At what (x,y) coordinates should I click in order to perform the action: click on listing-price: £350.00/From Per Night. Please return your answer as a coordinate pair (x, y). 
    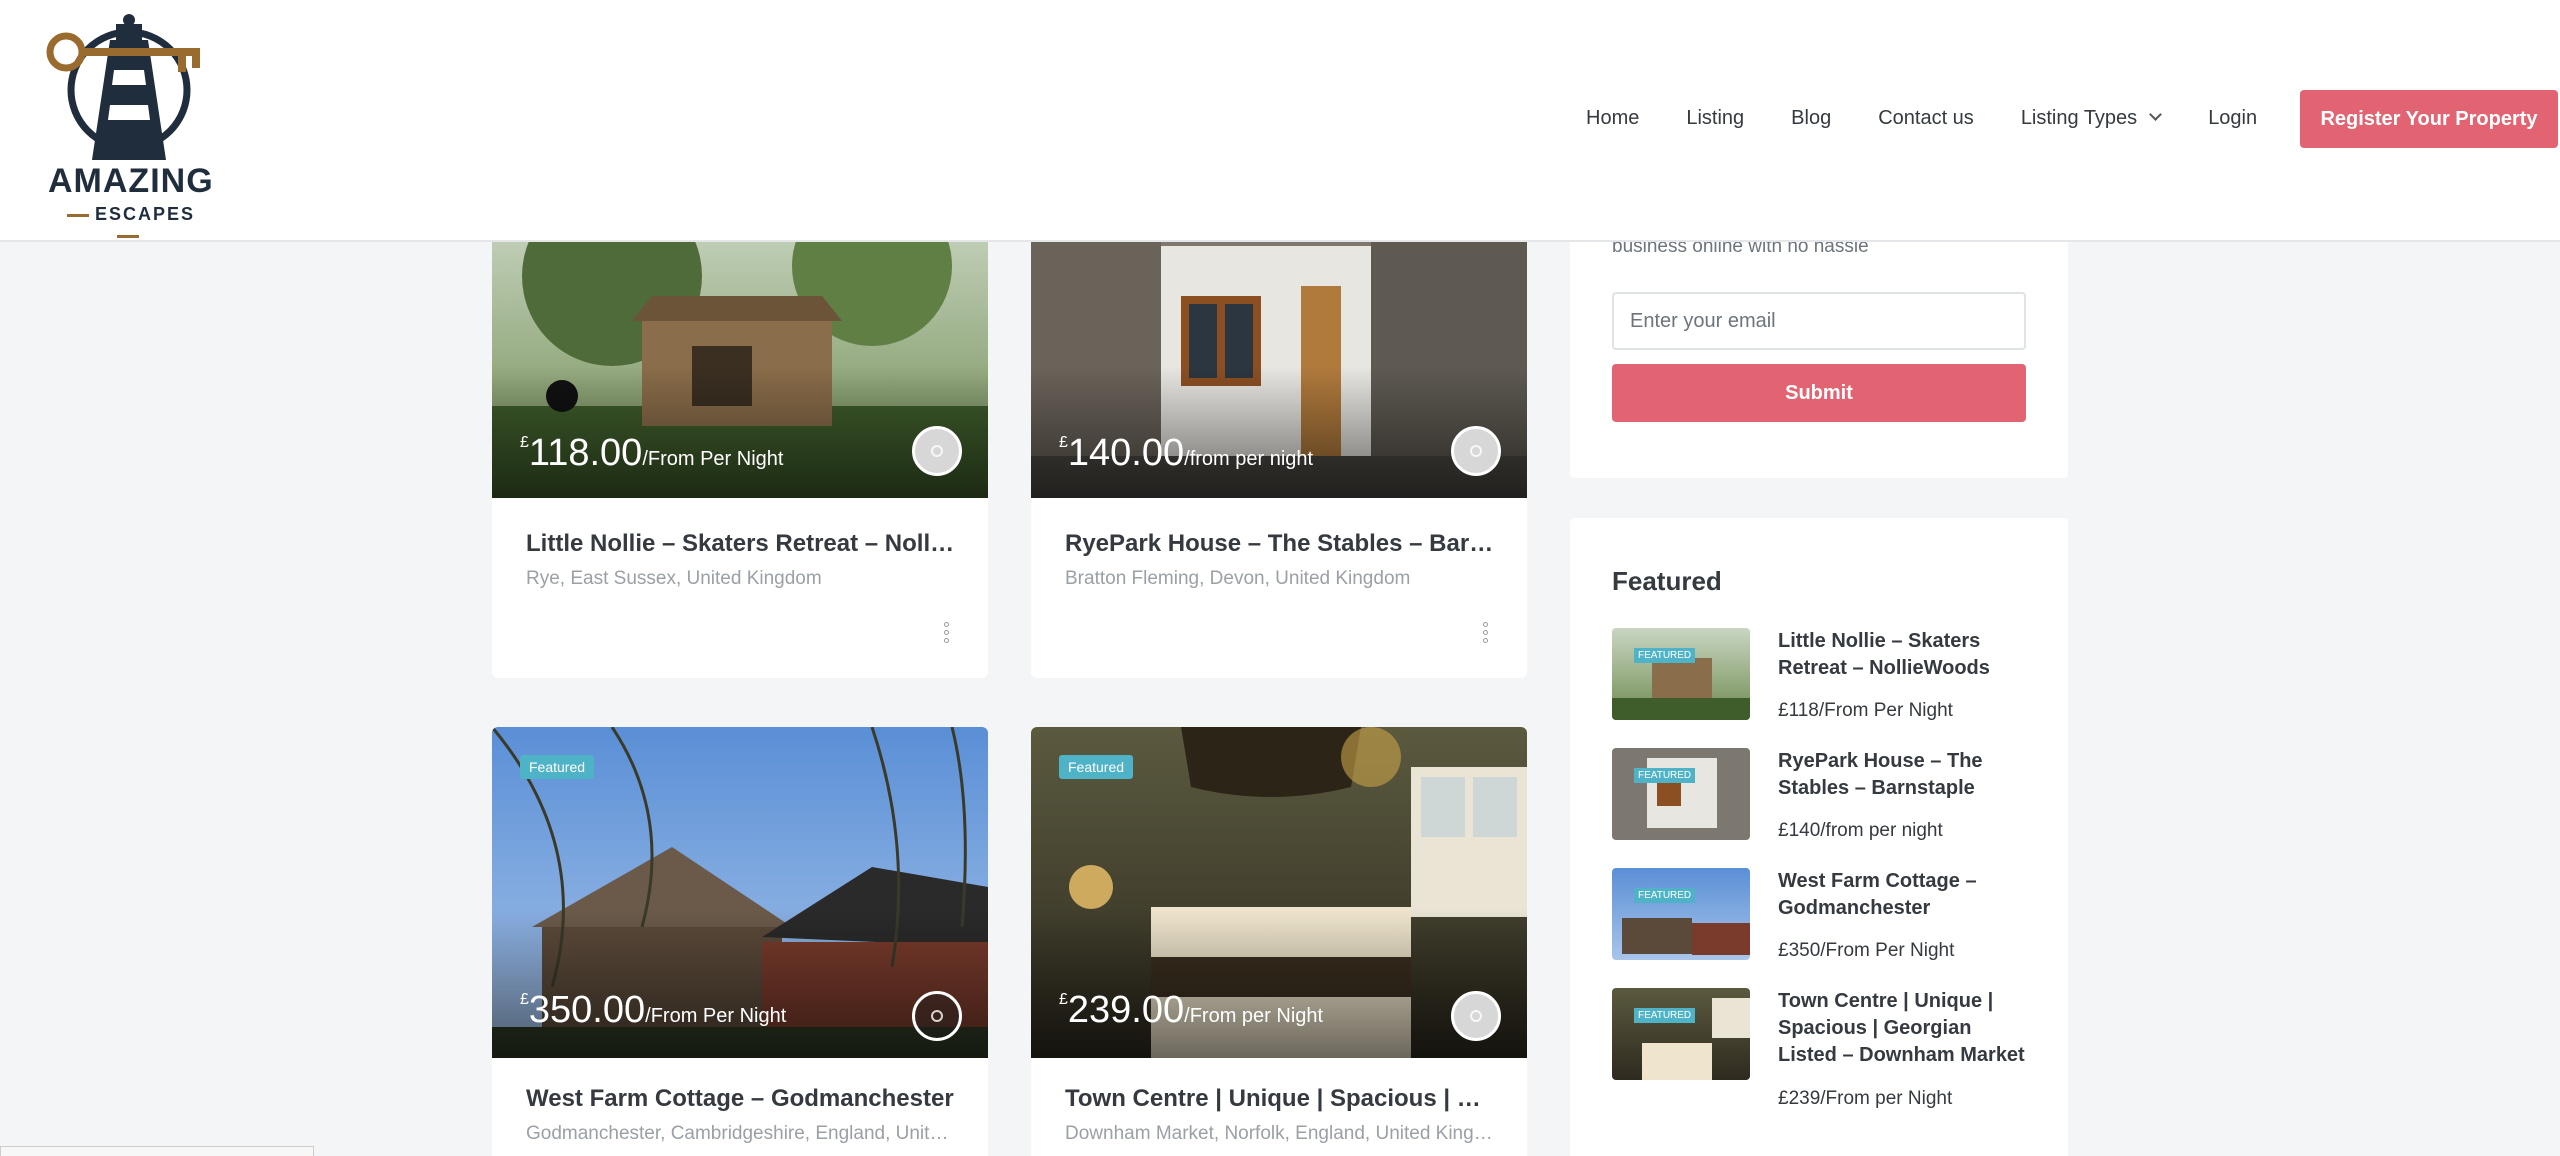
    Looking at the image, I should click on (653, 1010).